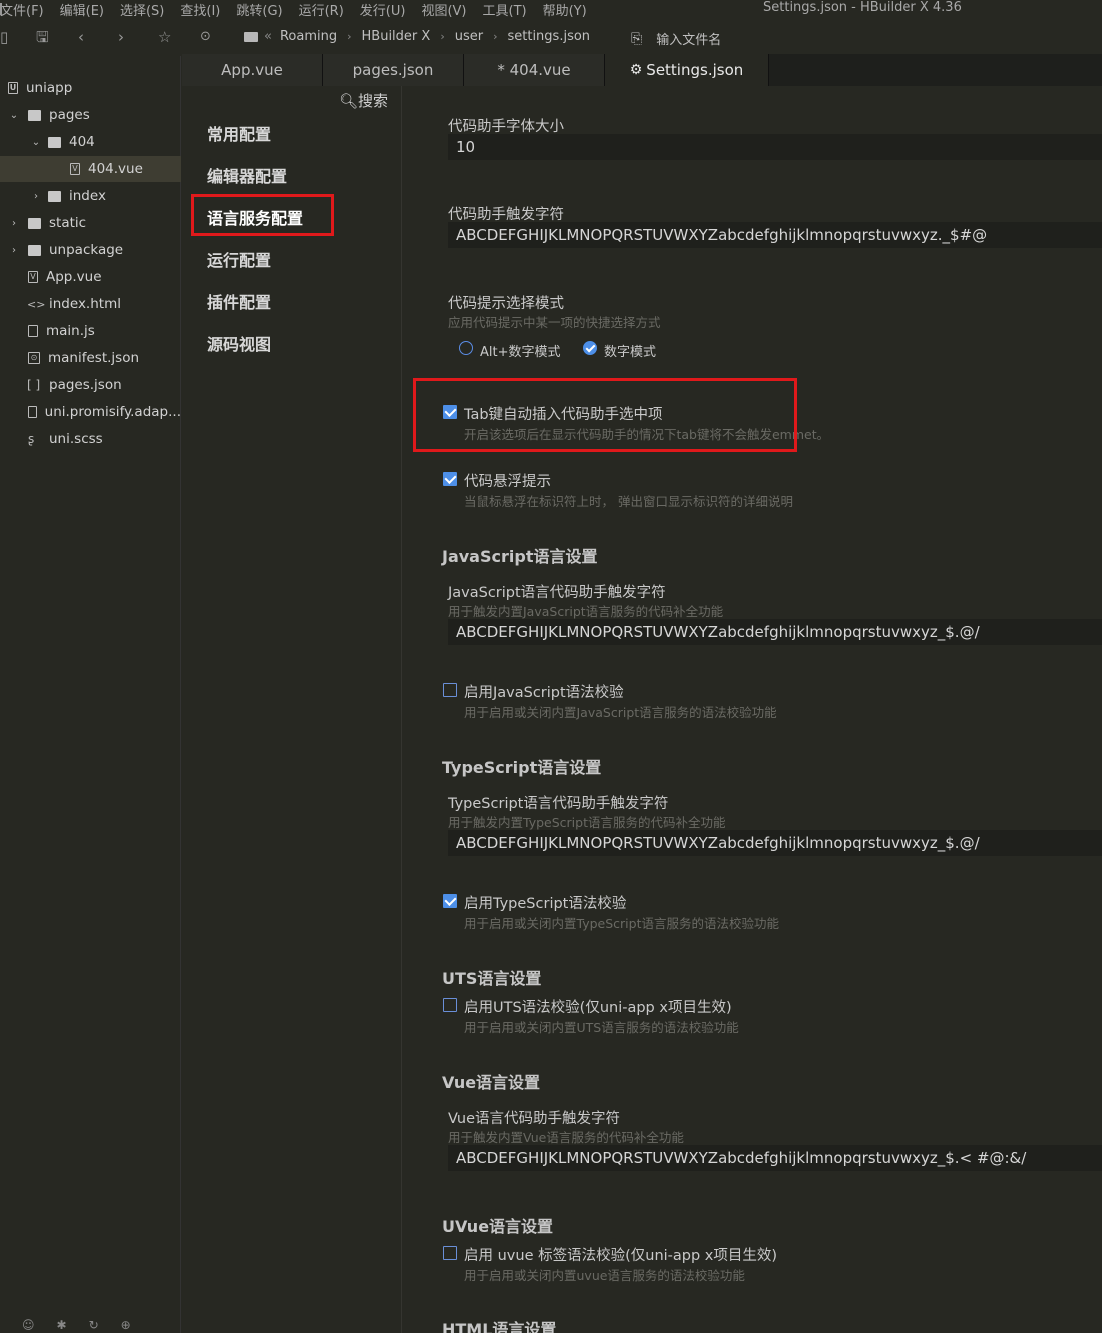 The width and height of the screenshot is (1102, 1333). Describe the element at coordinates (308, 36) in the screenshot. I see `breadcrumb-roaming: Roaming` at that location.